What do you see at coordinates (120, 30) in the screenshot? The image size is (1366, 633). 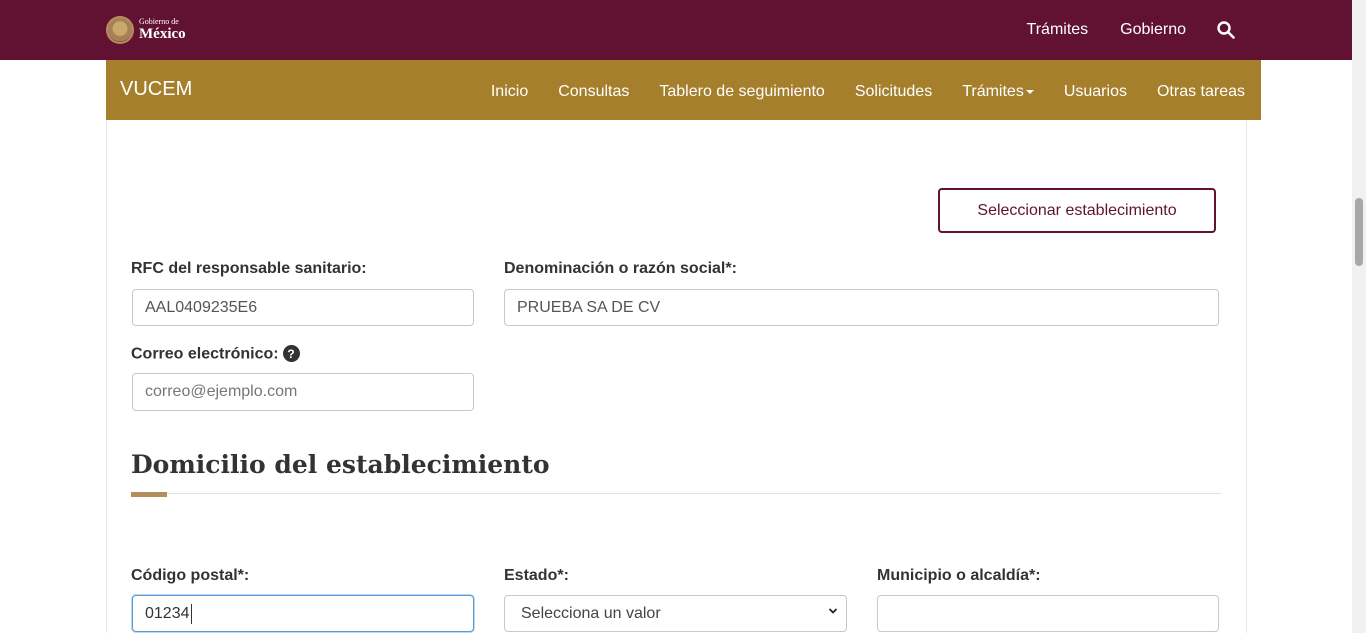 I see `mexico-seal-icon` at bounding box center [120, 30].